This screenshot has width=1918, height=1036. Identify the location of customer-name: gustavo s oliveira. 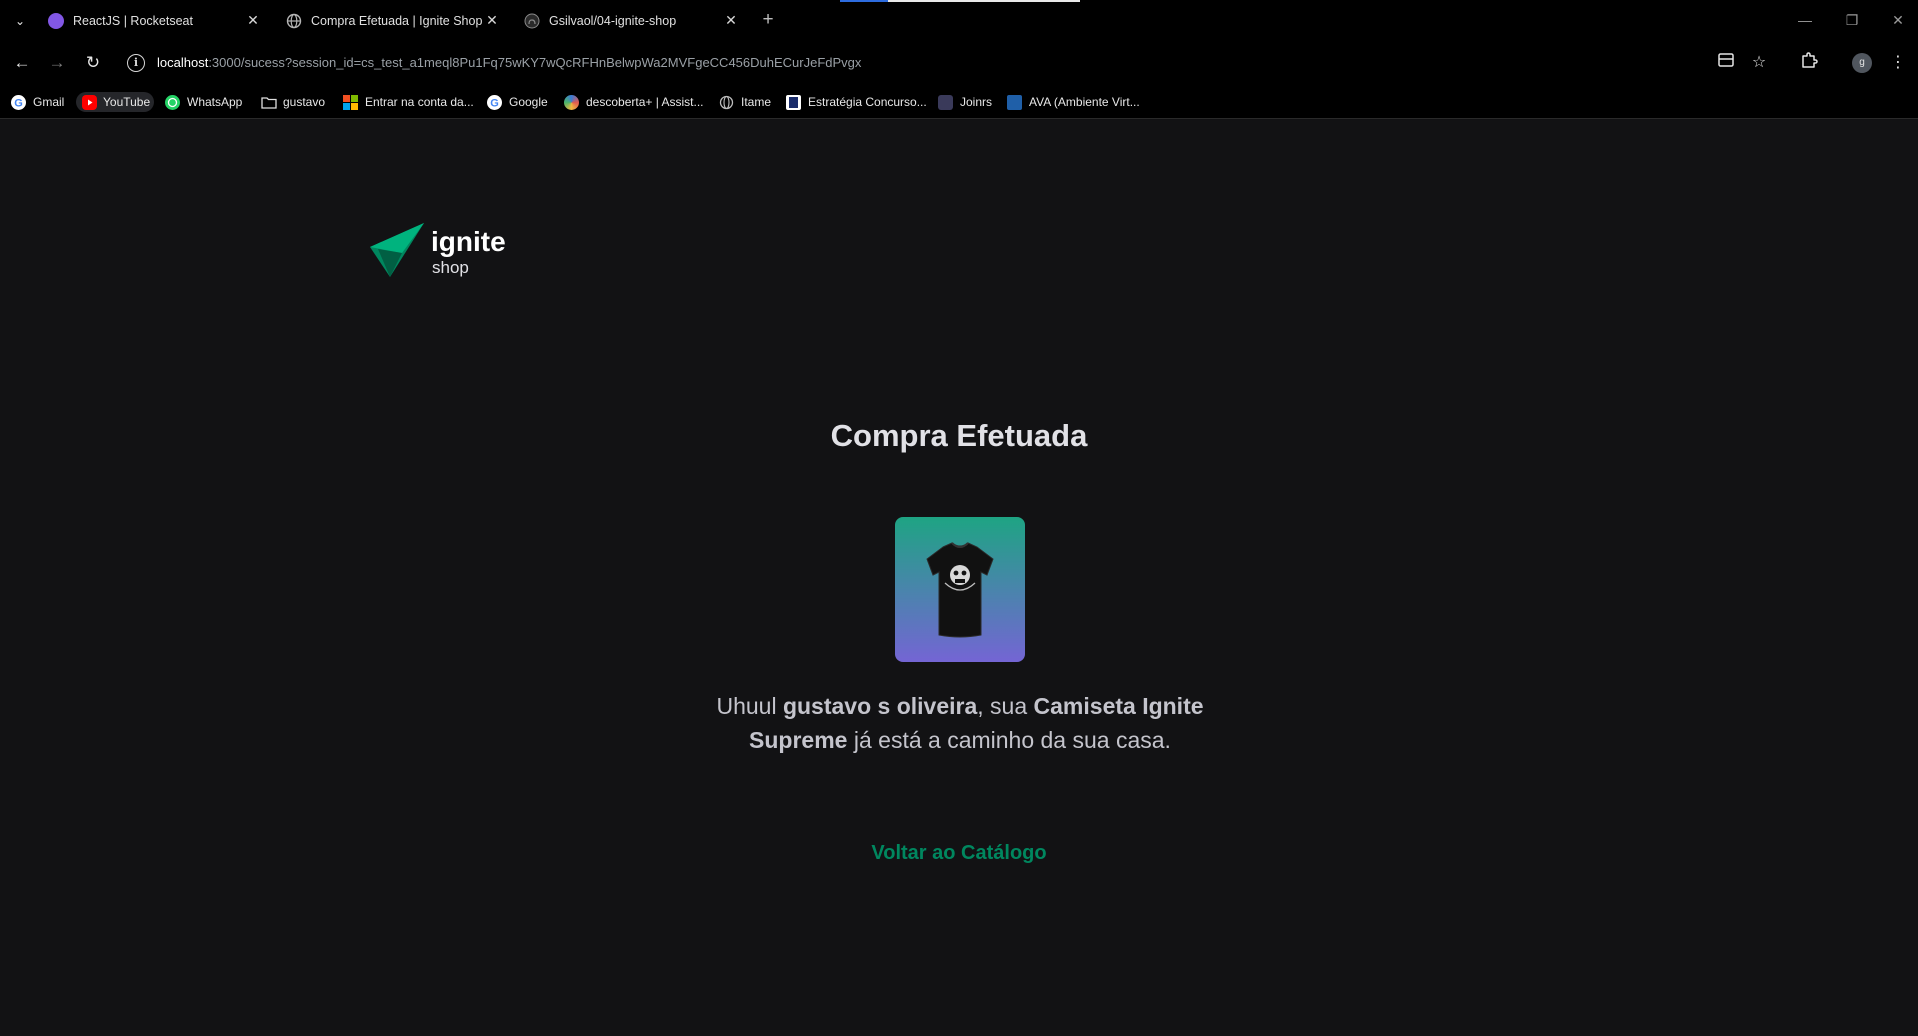
(880, 706).